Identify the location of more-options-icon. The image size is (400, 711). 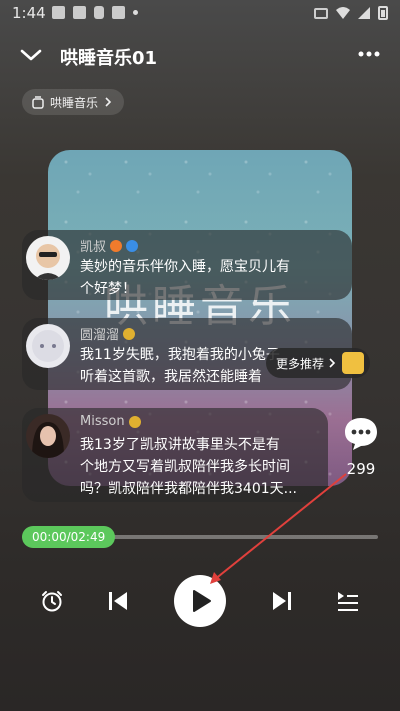
(369, 54).